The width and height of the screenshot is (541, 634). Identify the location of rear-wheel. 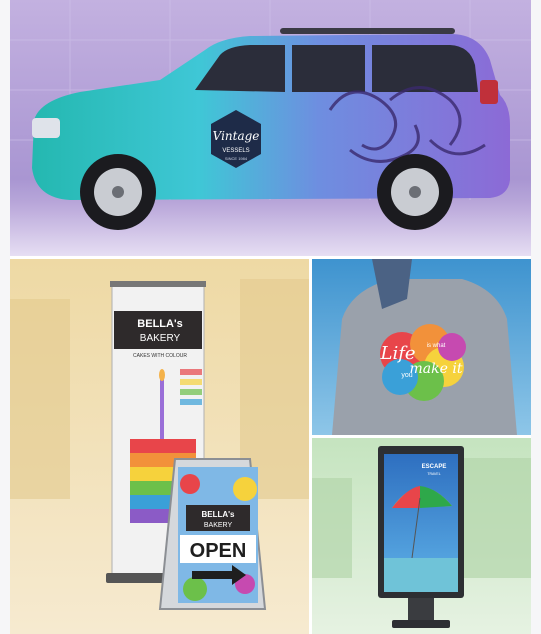
(415, 192).